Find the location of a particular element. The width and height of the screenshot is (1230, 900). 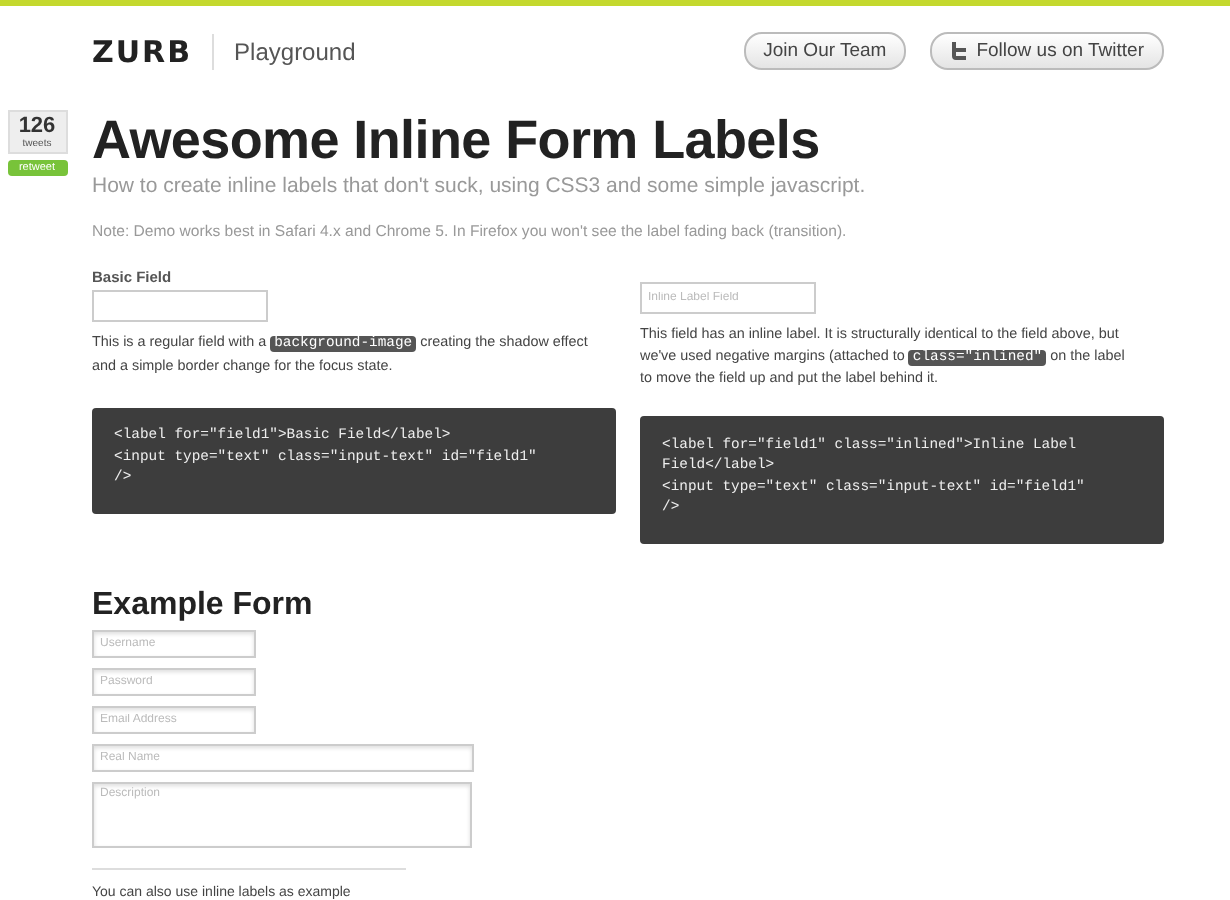

header-button: Join Our Team is located at coordinates (825, 51).